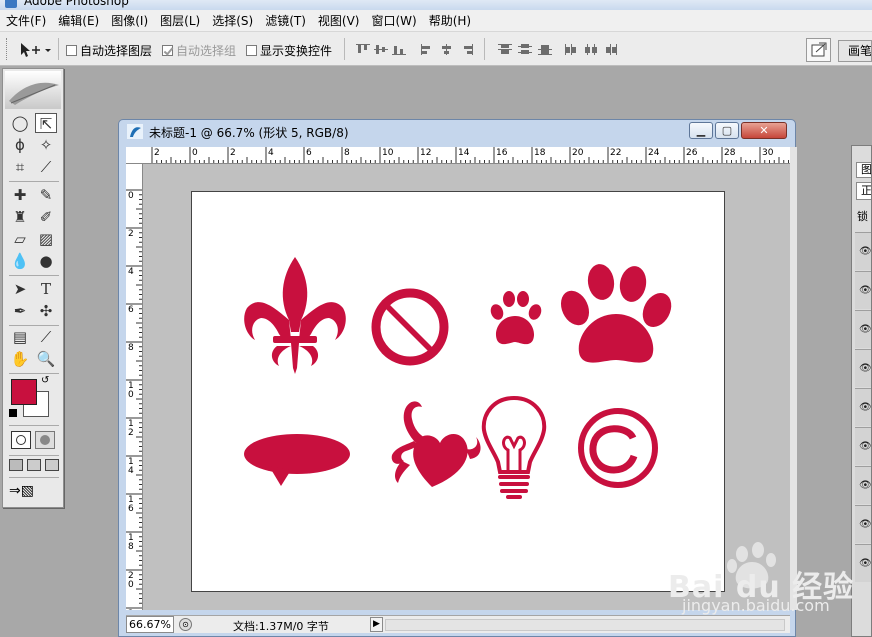  What do you see at coordinates (46, 167) in the screenshot?
I see `slice-tool-icon: ⟋` at bounding box center [46, 167].